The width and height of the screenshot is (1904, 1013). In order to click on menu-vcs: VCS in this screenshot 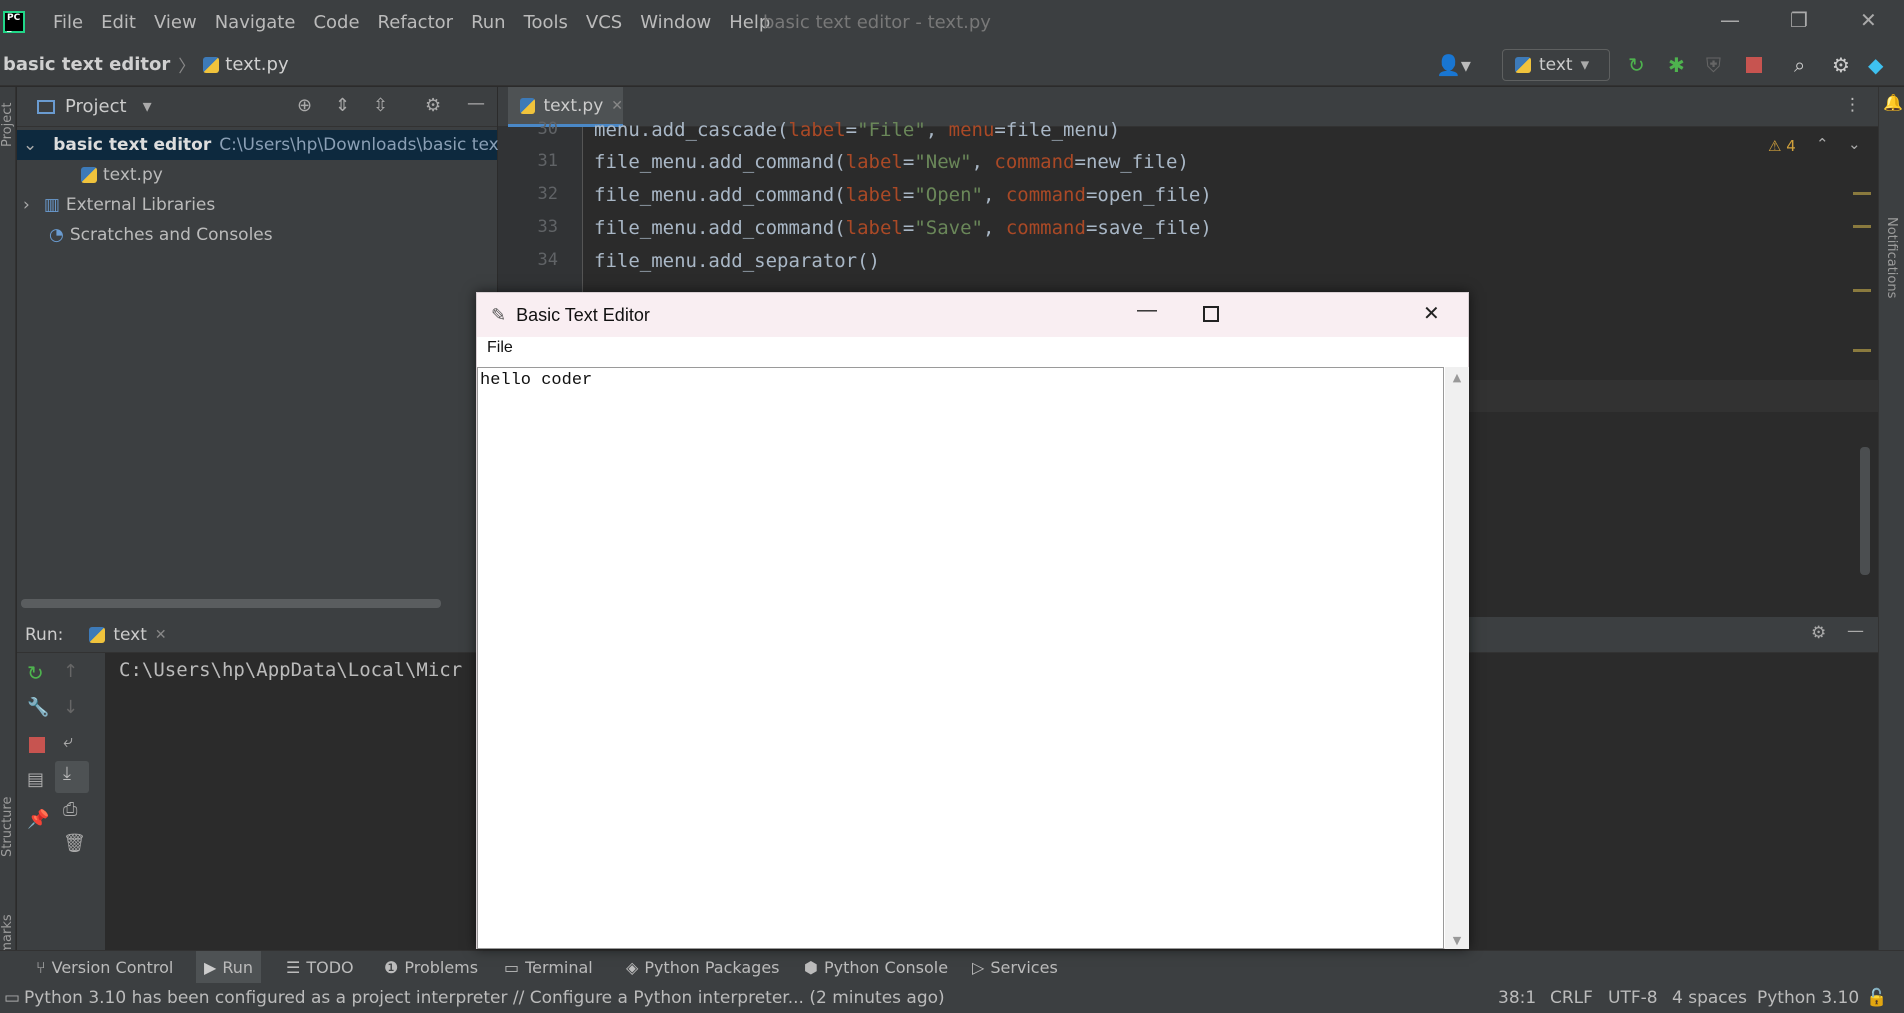, I will do `click(604, 22)`.